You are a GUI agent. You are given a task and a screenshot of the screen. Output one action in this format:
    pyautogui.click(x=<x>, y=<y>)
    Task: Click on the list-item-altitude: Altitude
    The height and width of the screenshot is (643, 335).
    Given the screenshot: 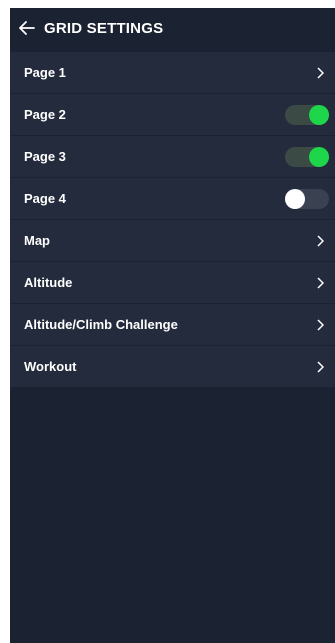 What is the action you would take?
    pyautogui.click(x=172, y=283)
    